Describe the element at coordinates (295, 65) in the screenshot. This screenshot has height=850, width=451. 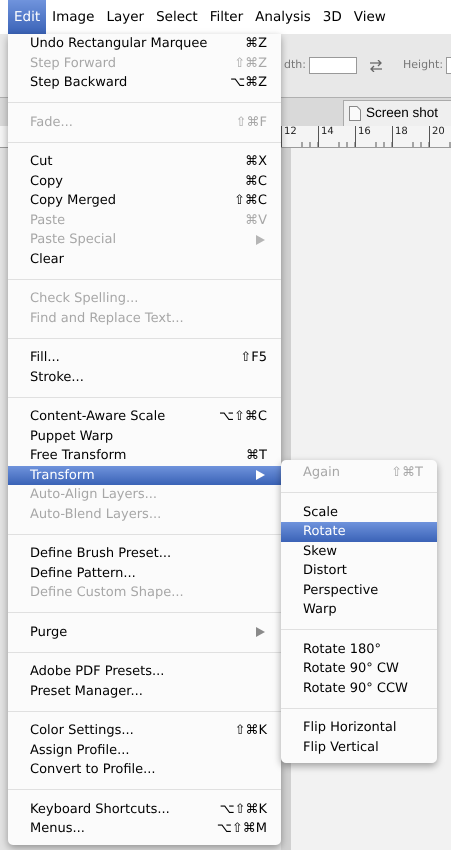
I see `width-label: dth:` at that location.